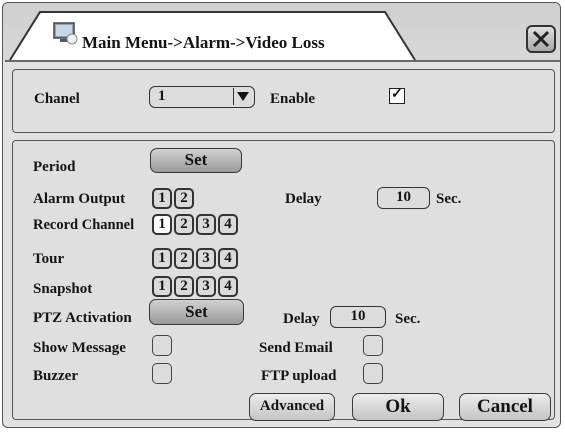 The image size is (565, 432). I want to click on check-icon: ✓, so click(397, 94).